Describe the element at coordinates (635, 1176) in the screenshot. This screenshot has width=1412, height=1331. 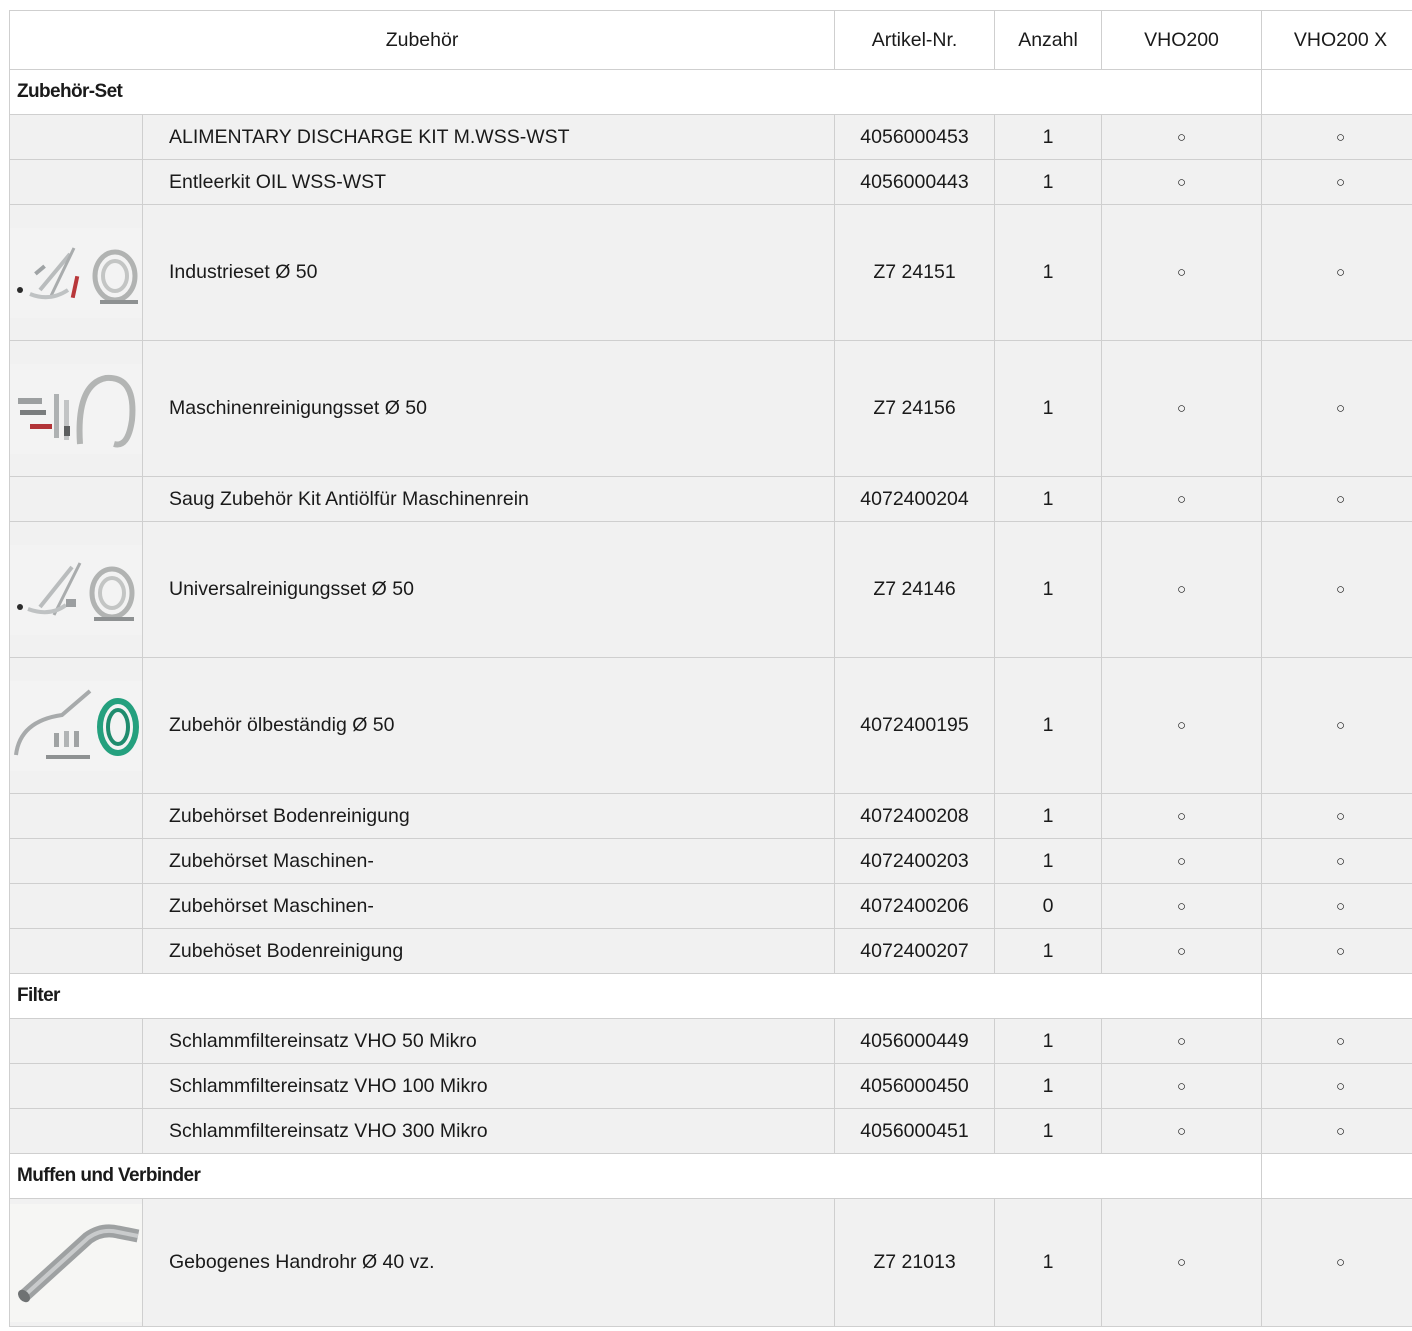
I see `section-title: Muffen und Verbinder` at that location.